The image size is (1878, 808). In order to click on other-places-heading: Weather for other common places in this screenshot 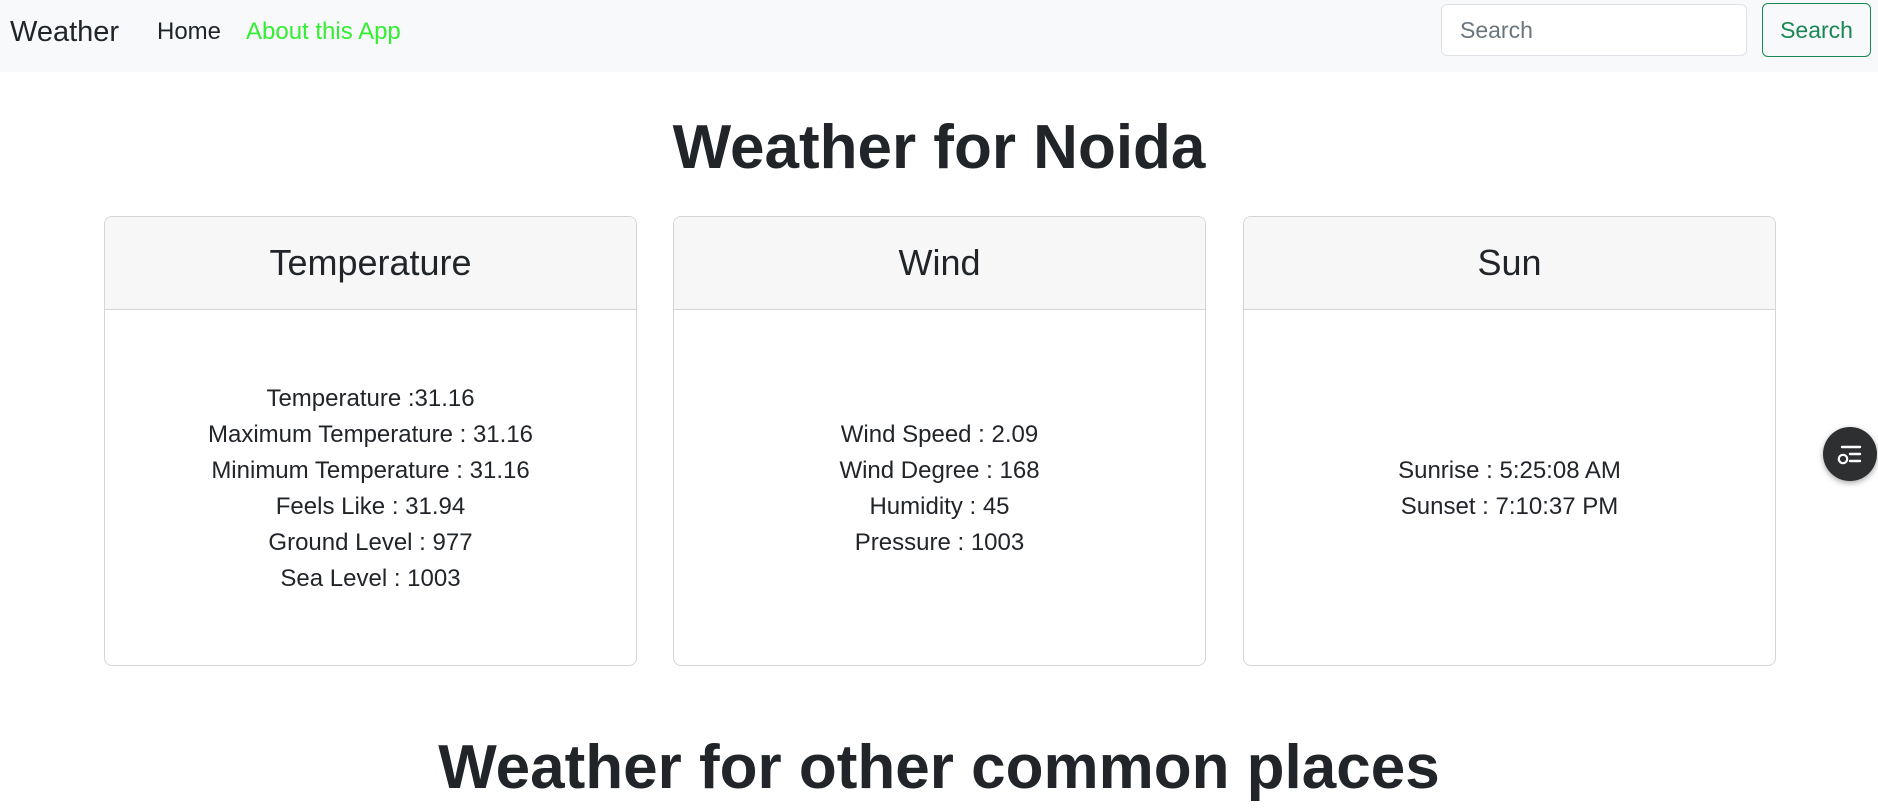, I will do `click(939, 767)`.